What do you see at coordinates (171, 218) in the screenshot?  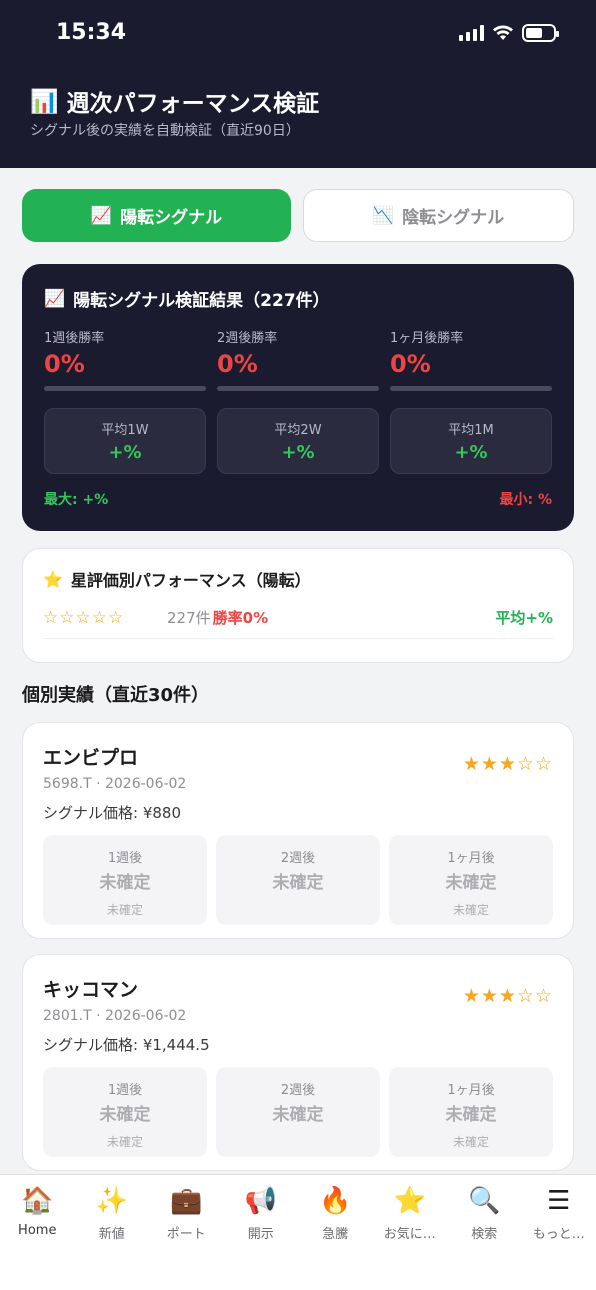 I see `tab-label: 陽転シグナル` at bounding box center [171, 218].